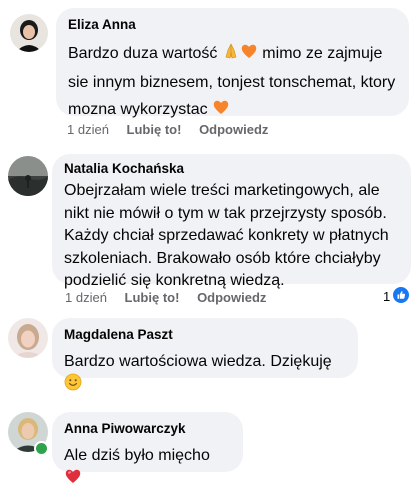 This screenshot has height=492, width=419. Describe the element at coordinates (205, 374) in the screenshot. I see `comment-text: Bardzo wartościowa wiedza. Dziękuję` at that location.